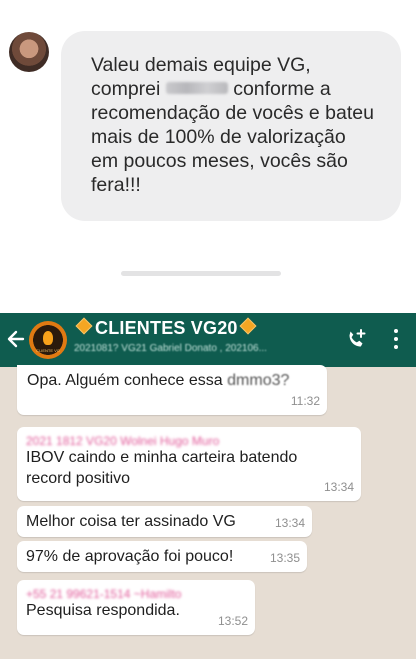 The height and width of the screenshot is (659, 416). Describe the element at coordinates (29, 52) in the screenshot. I see `user-avatar` at that location.